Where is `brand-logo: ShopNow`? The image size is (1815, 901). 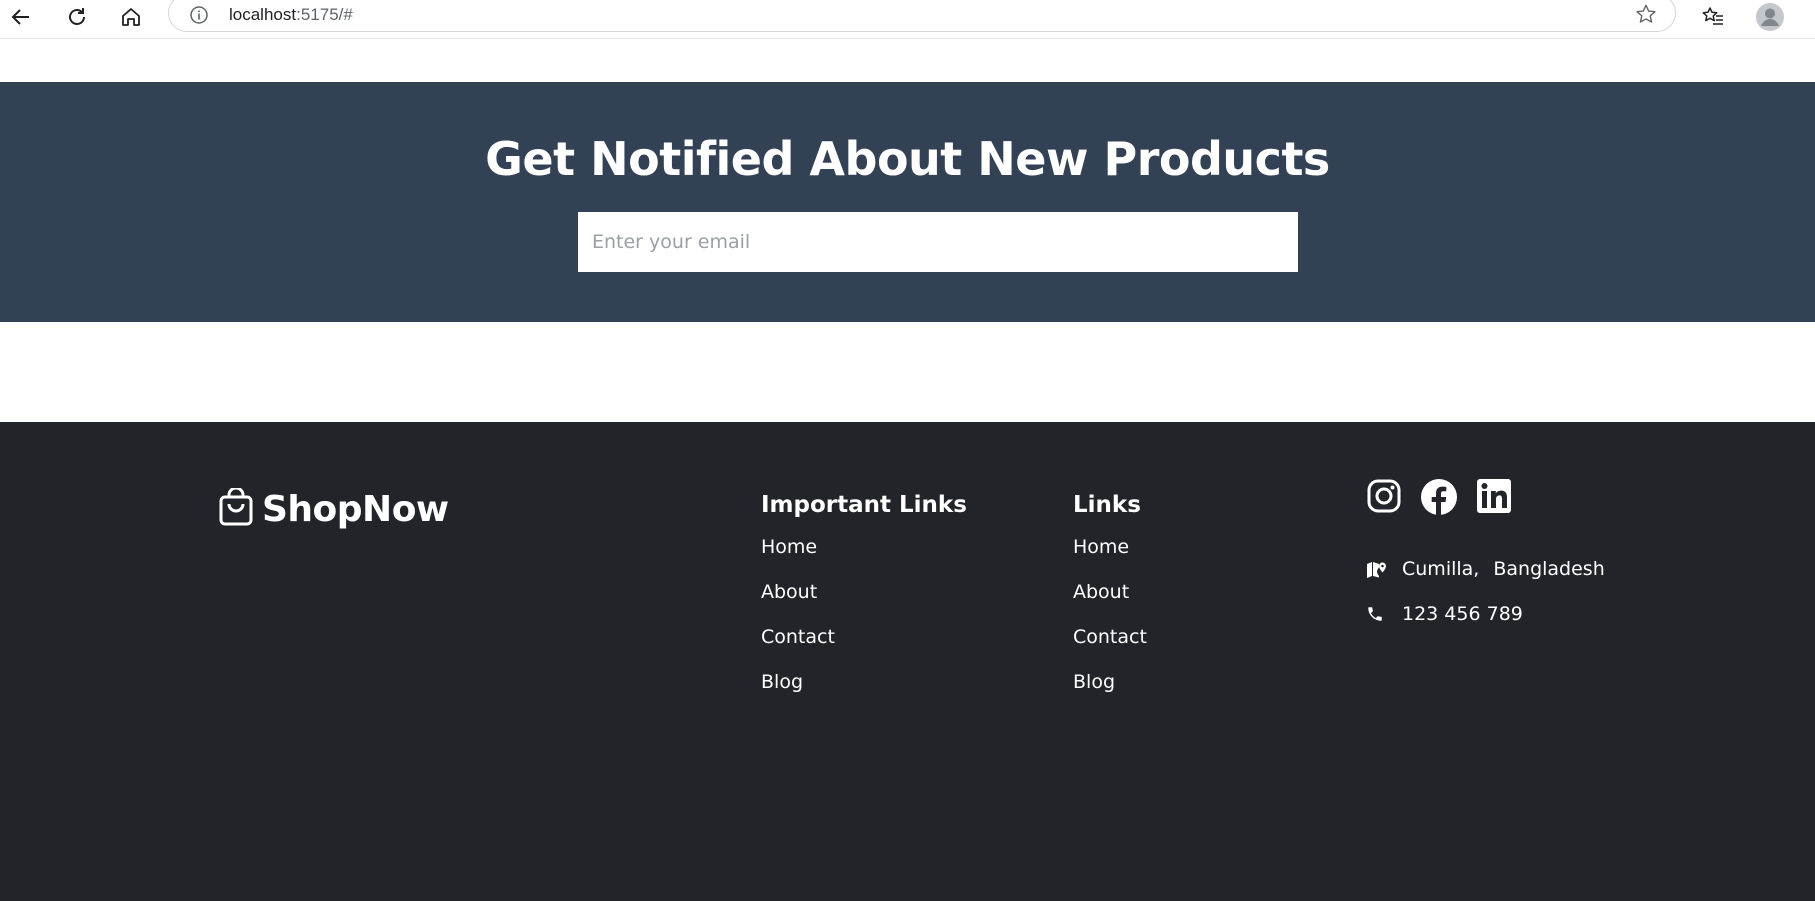 brand-logo: ShopNow is located at coordinates (333, 508).